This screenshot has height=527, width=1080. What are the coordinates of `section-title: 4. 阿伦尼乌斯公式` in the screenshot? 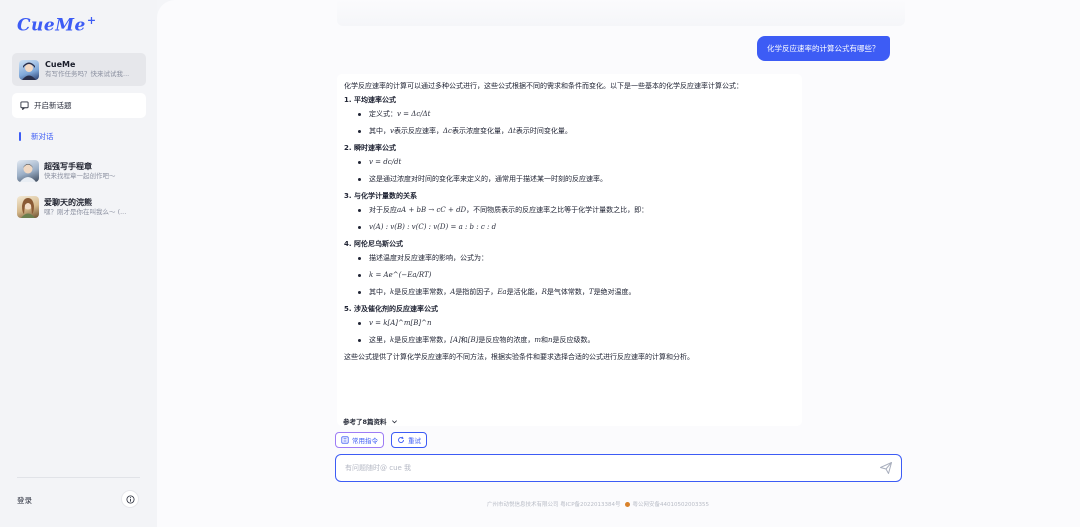 It's located at (373, 244).